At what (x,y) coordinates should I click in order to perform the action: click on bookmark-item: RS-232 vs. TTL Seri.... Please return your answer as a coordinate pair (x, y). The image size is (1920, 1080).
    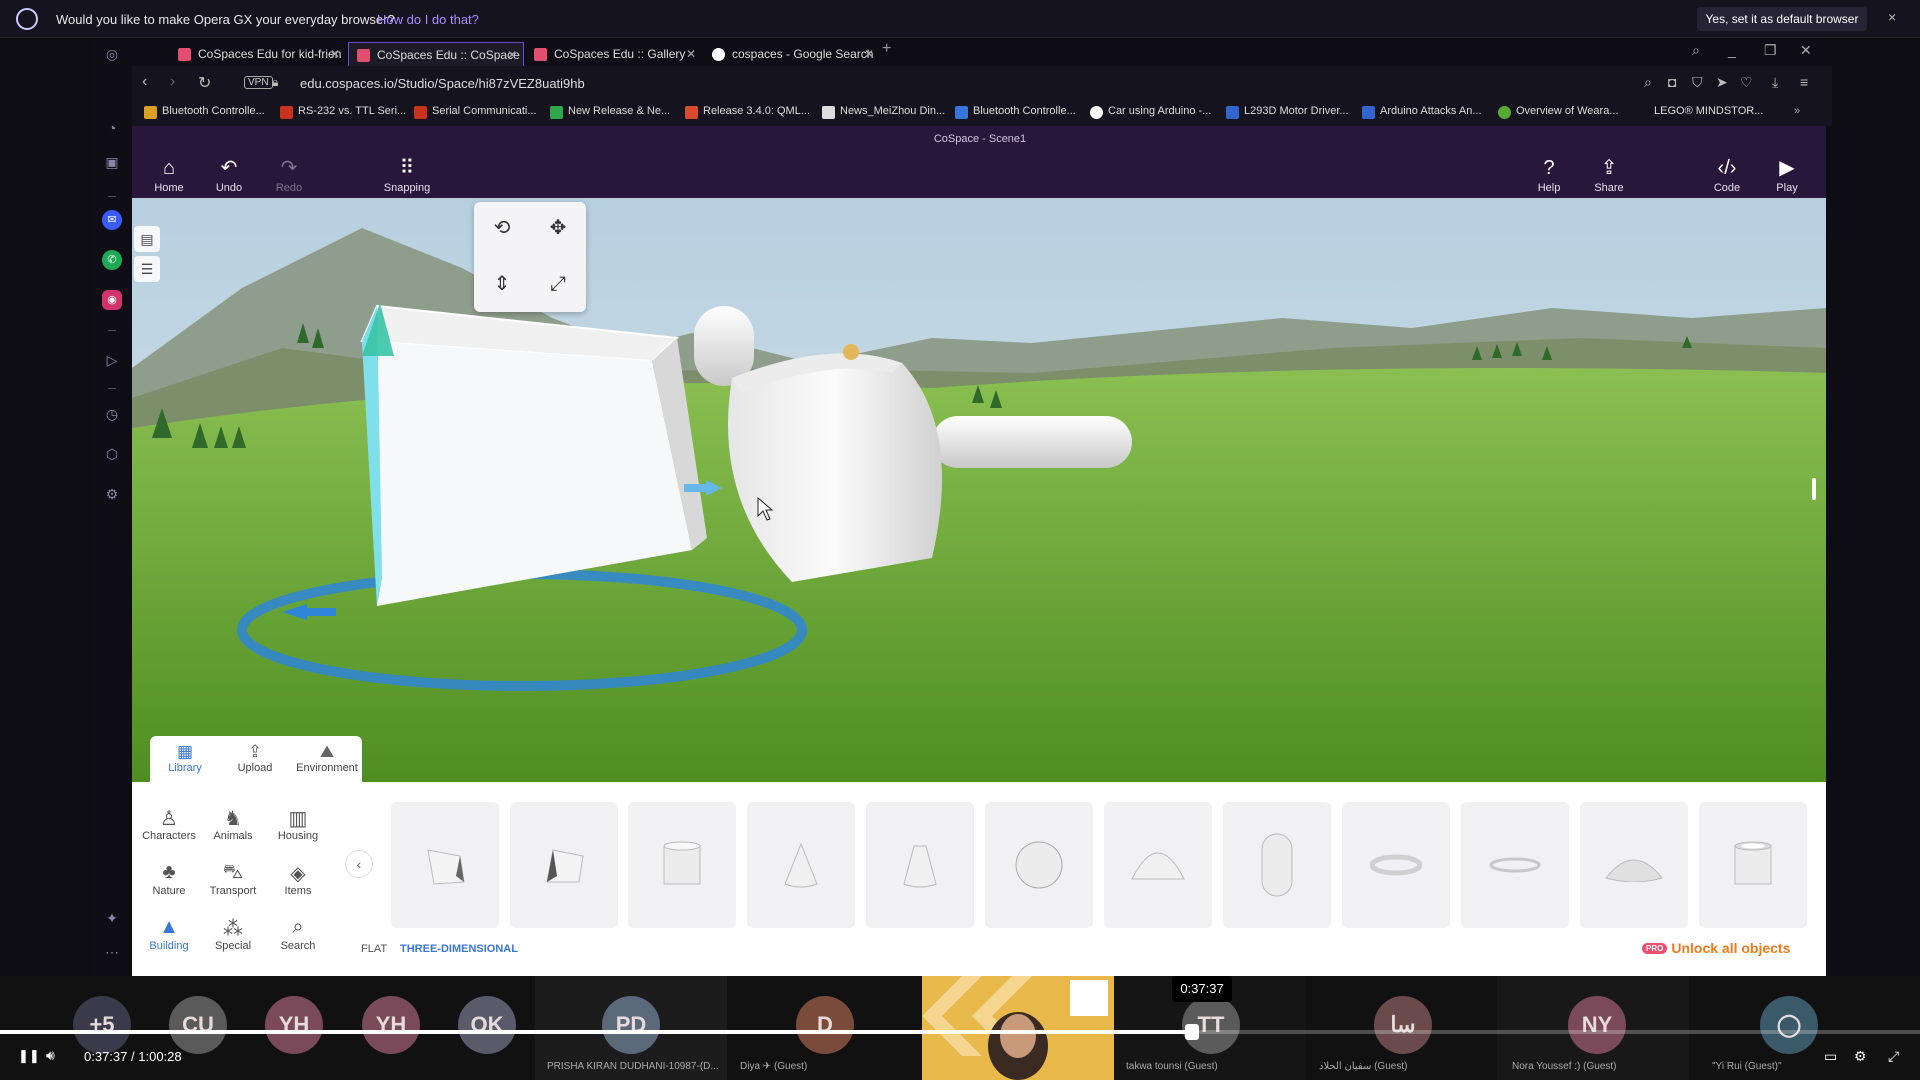
    Looking at the image, I should click on (343, 112).